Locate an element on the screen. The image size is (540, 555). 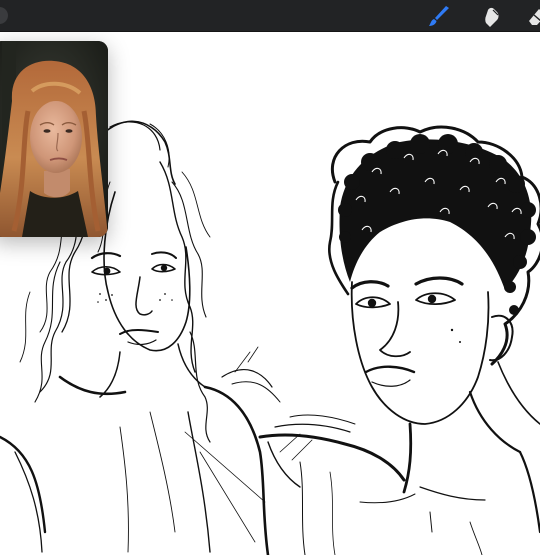
top-toolbar is located at coordinates (270, 16).